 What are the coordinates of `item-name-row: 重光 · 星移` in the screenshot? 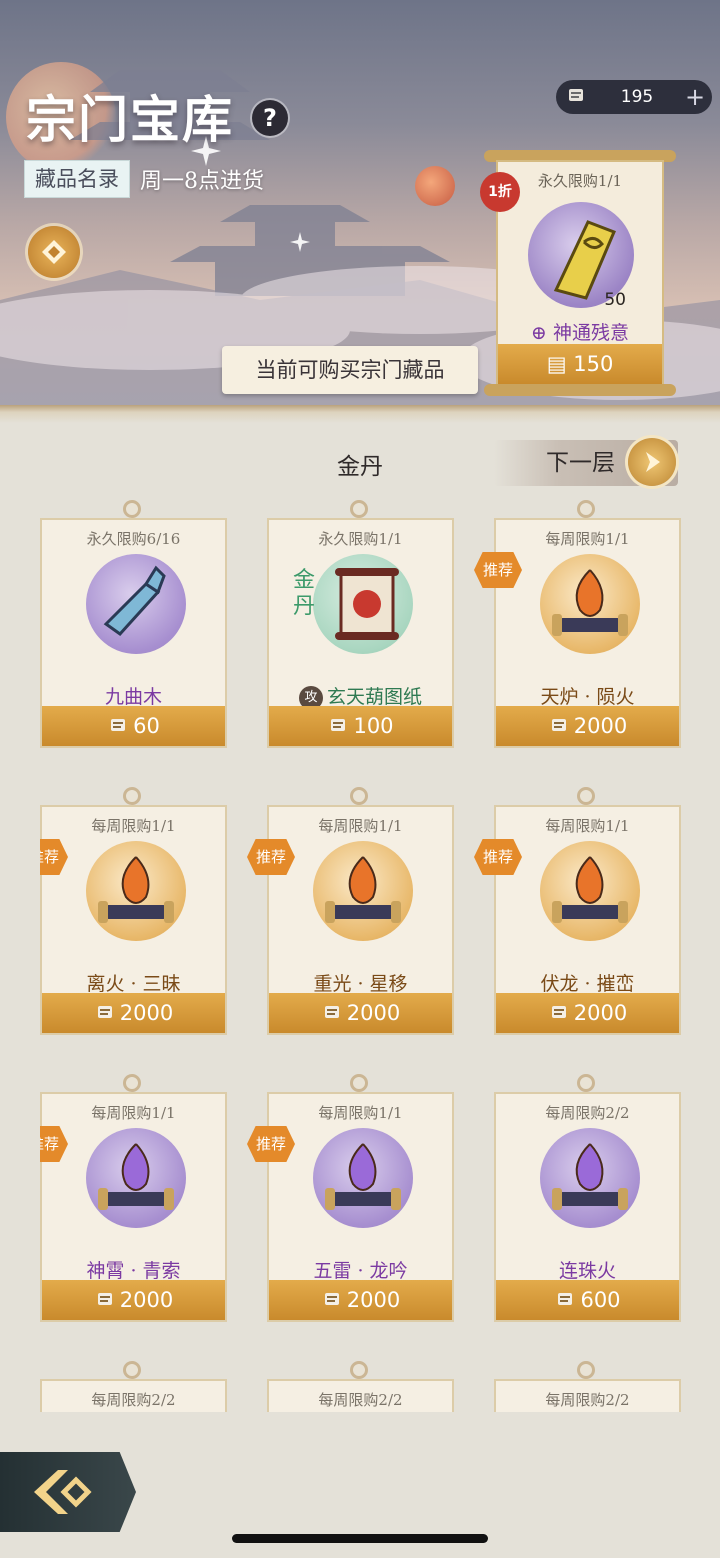 It's located at (360, 982).